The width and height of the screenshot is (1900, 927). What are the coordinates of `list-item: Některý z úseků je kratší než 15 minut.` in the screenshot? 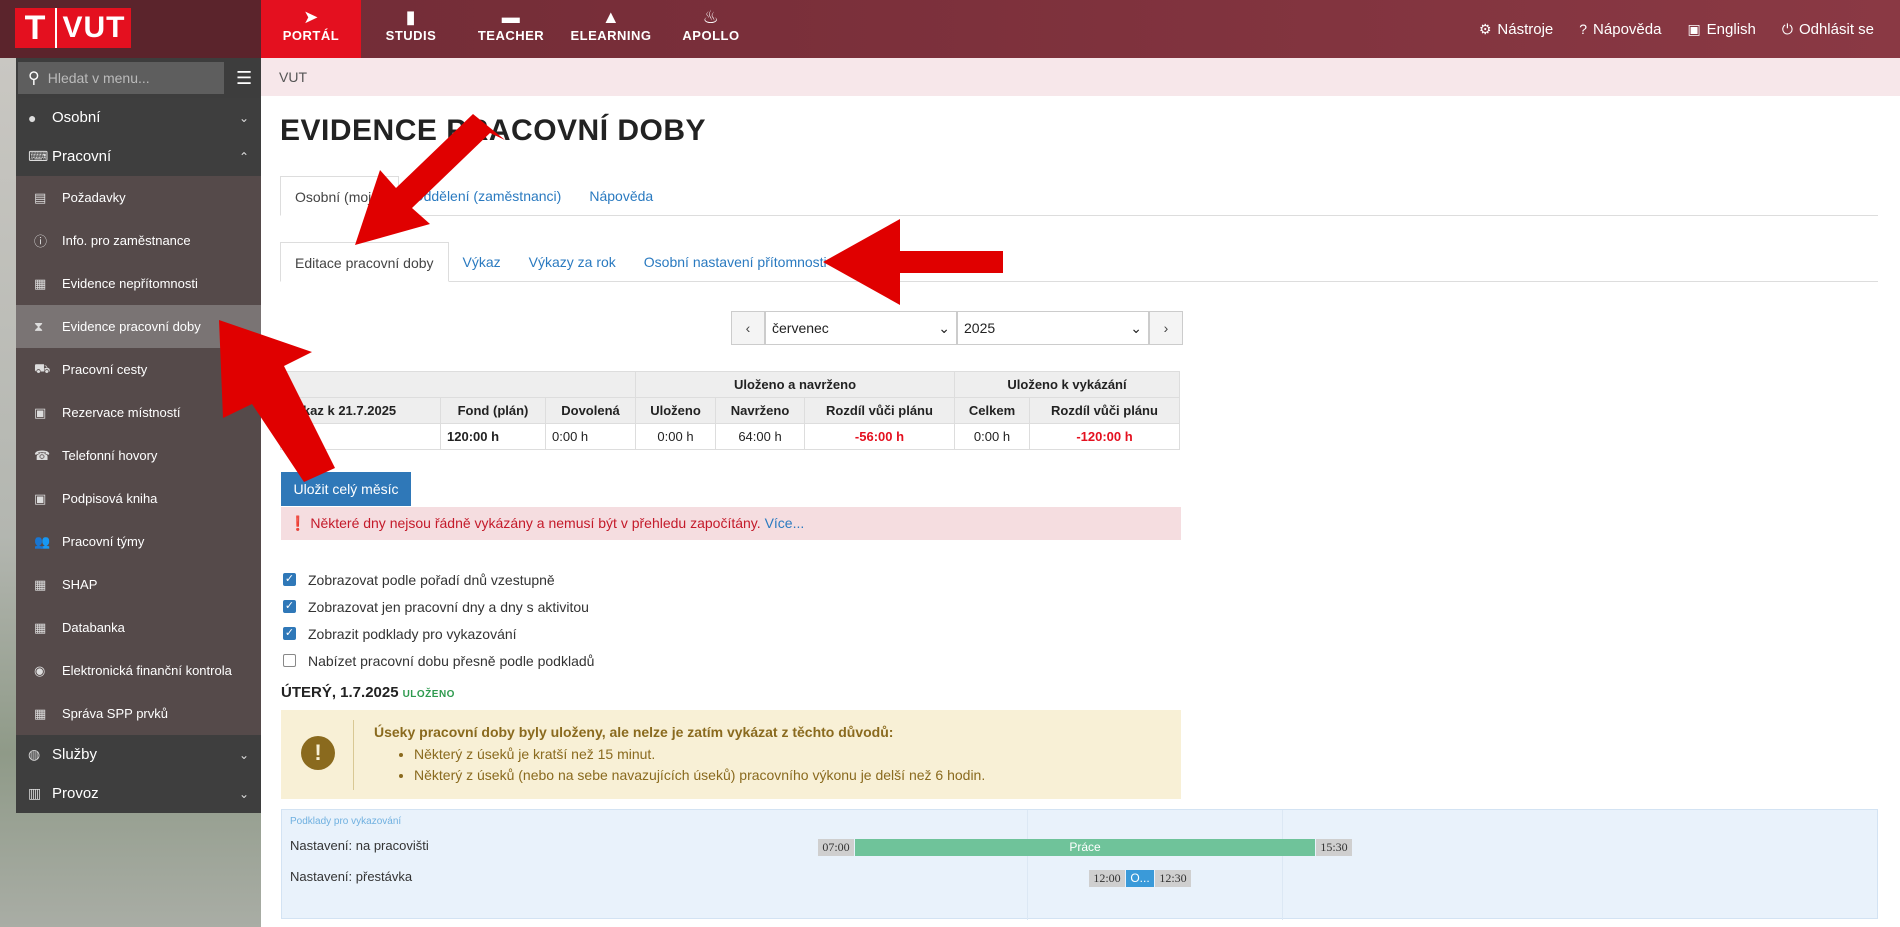 It's located at (699, 754).